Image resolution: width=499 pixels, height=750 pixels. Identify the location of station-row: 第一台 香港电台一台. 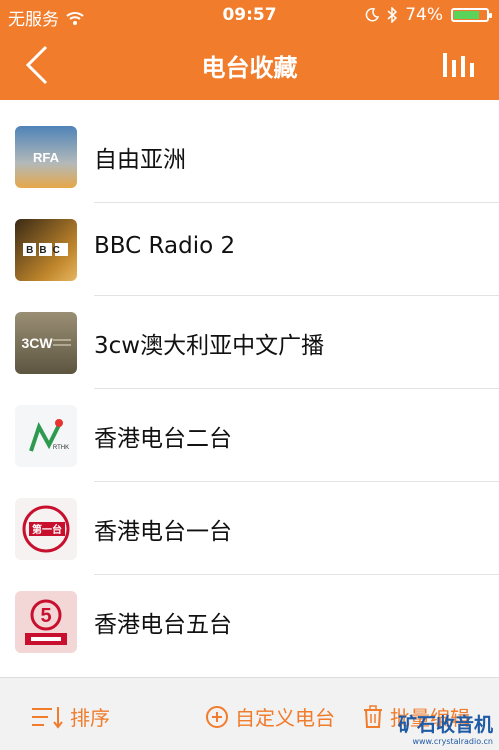
(249, 528).